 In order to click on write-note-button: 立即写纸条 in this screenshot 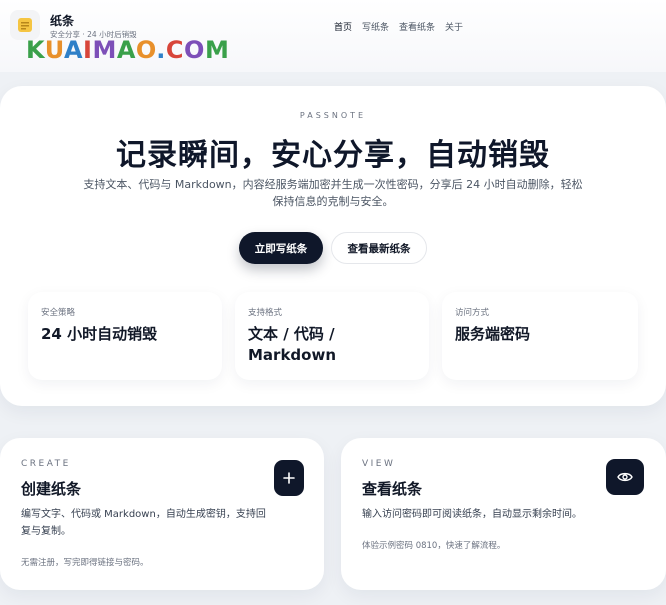, I will do `click(281, 248)`.